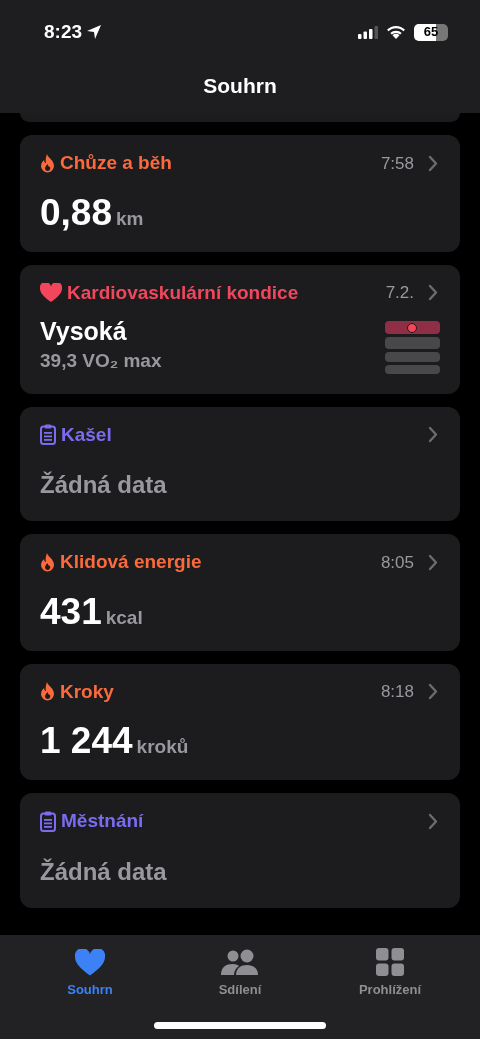  What do you see at coordinates (102, 821) in the screenshot?
I see `card-title: Městnání` at bounding box center [102, 821].